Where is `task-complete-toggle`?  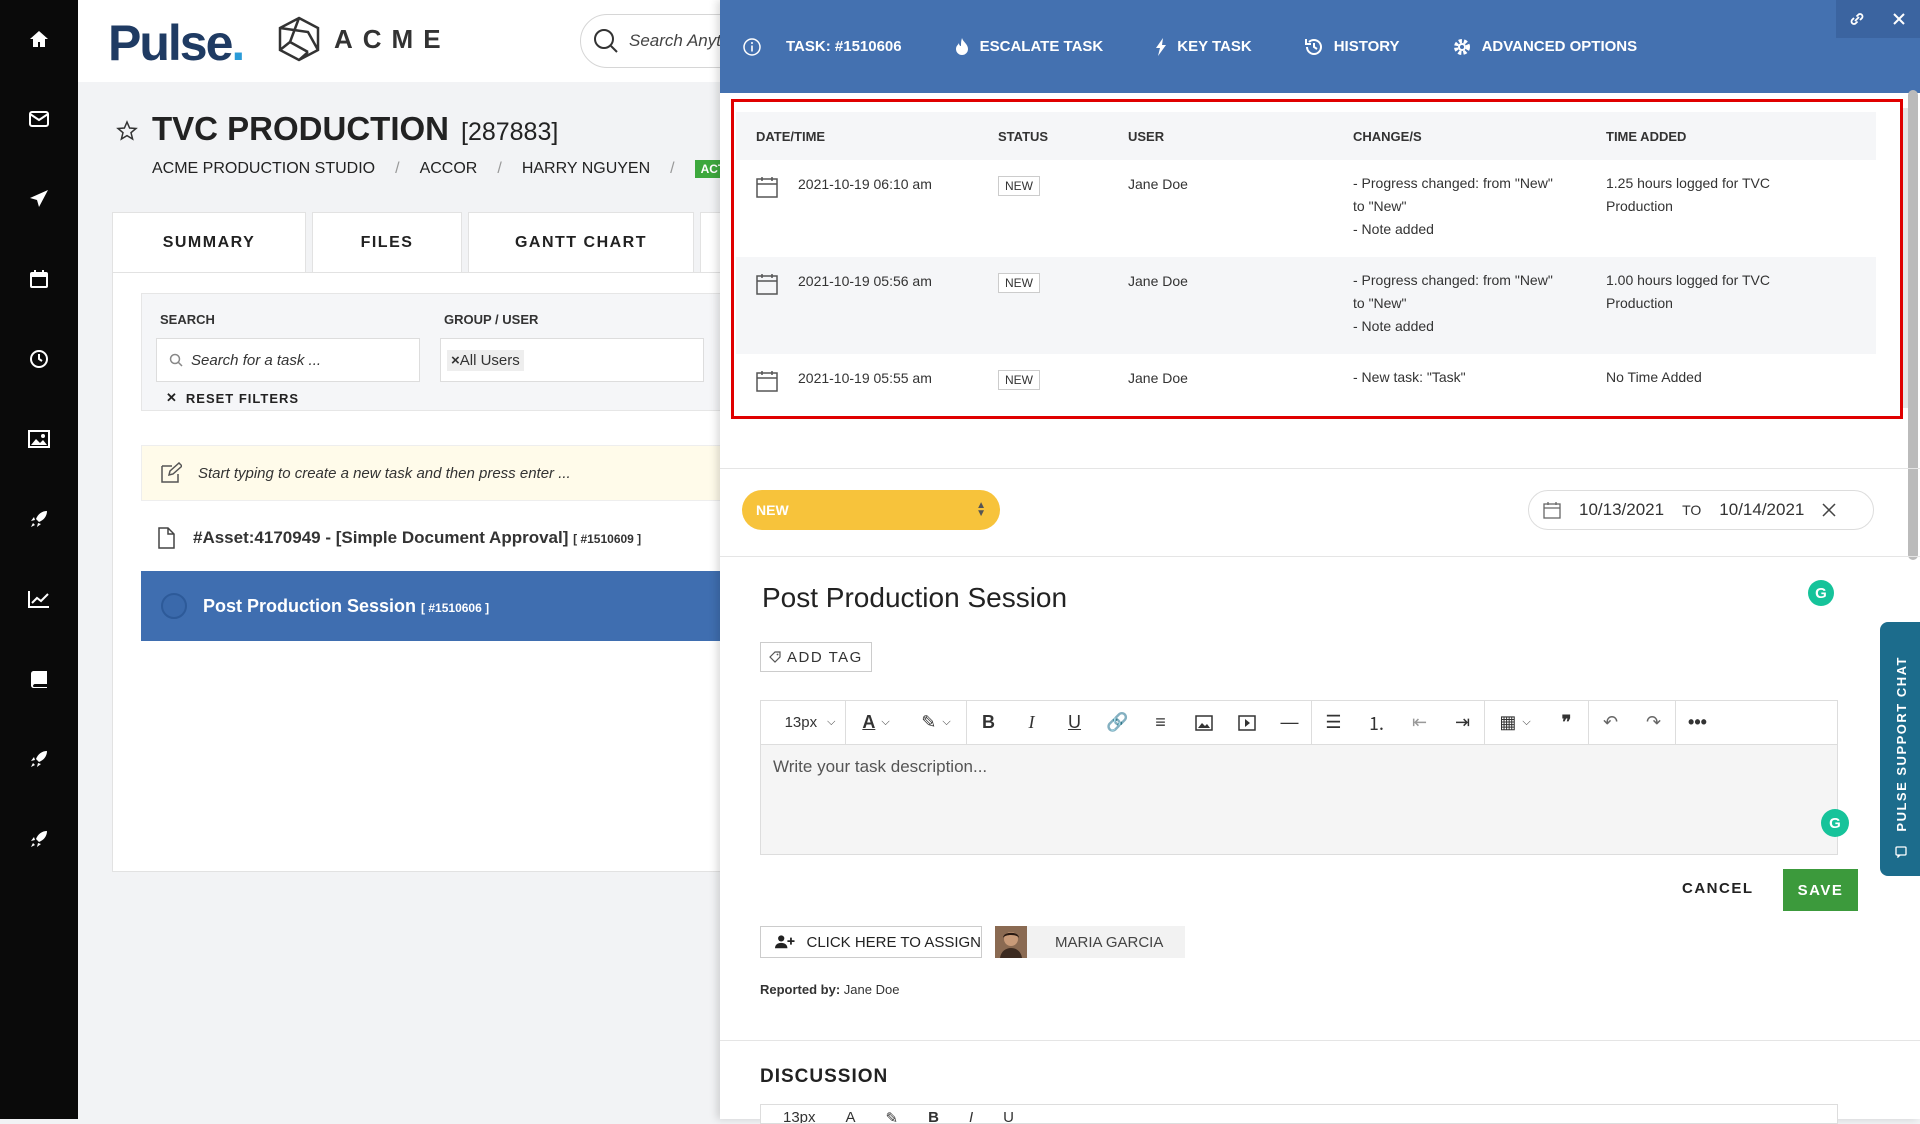
task-complete-toggle is located at coordinates (174, 606).